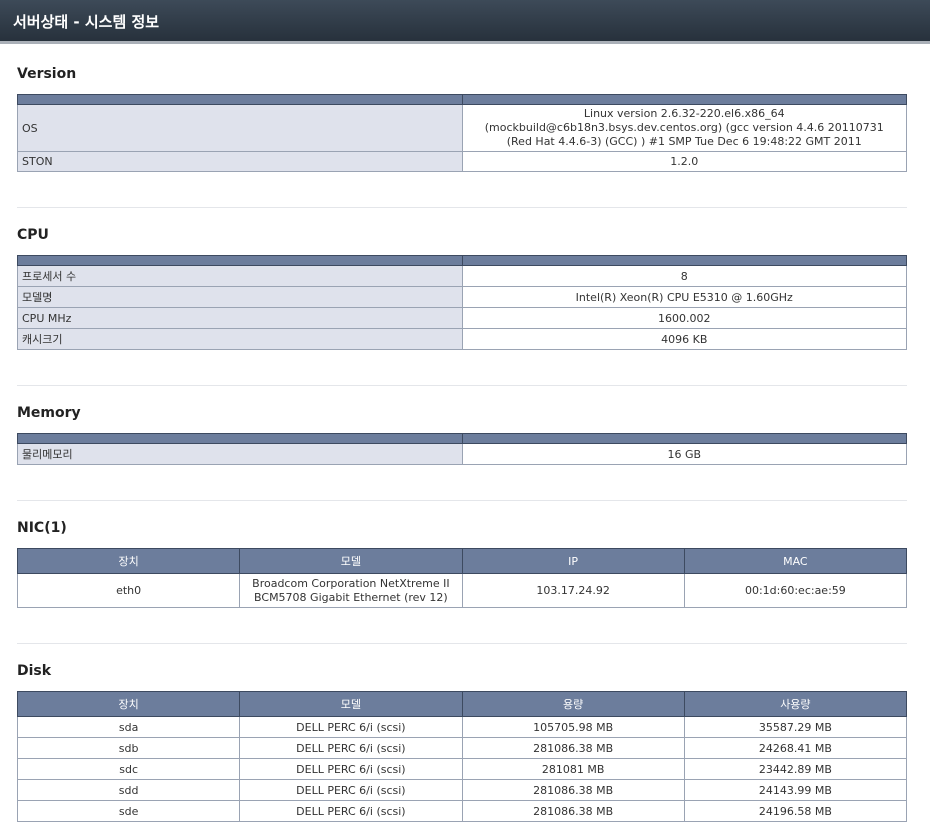 The image size is (930, 827). I want to click on row-key: 캐시크기, so click(240, 339).